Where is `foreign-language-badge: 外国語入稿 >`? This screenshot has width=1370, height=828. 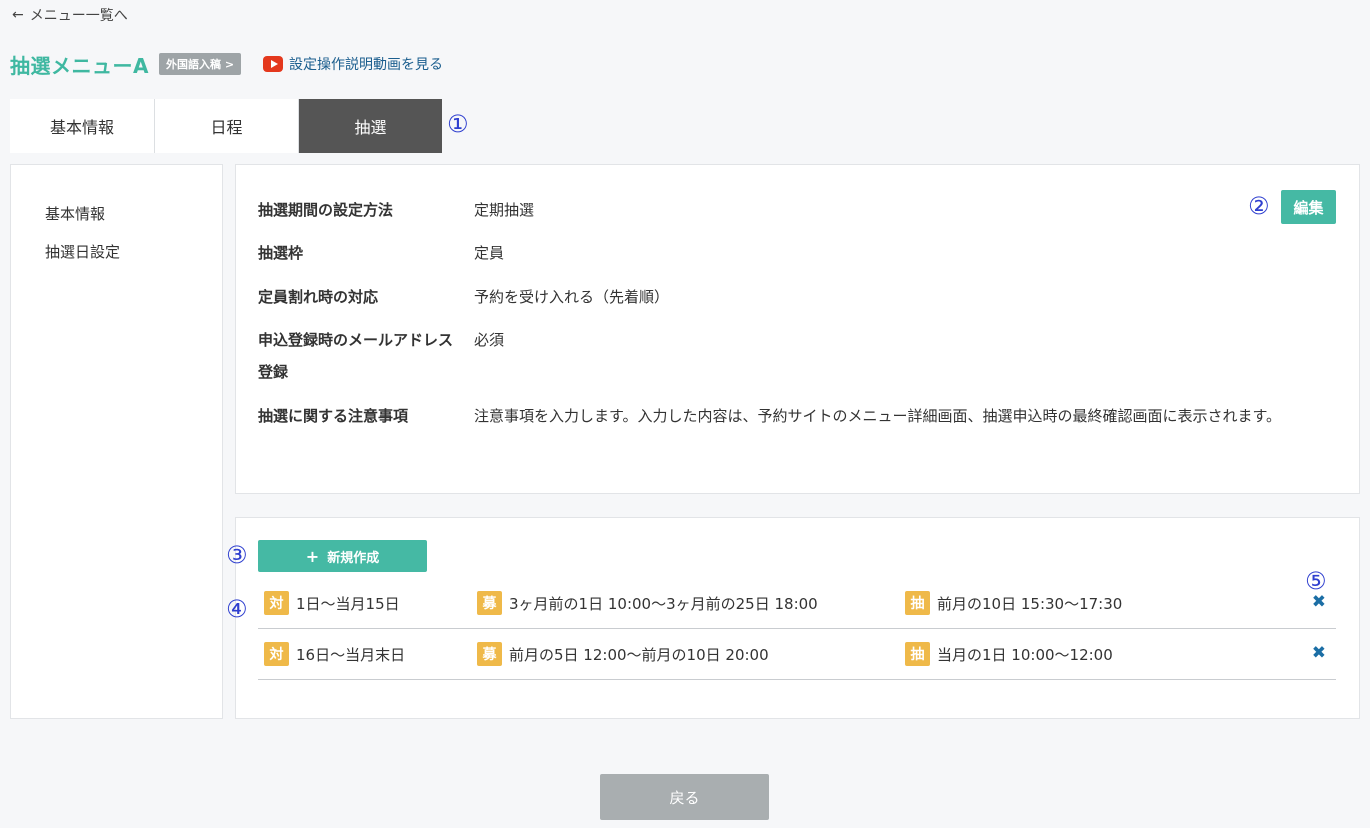
foreign-language-badge: 外国語入稿 > is located at coordinates (200, 64).